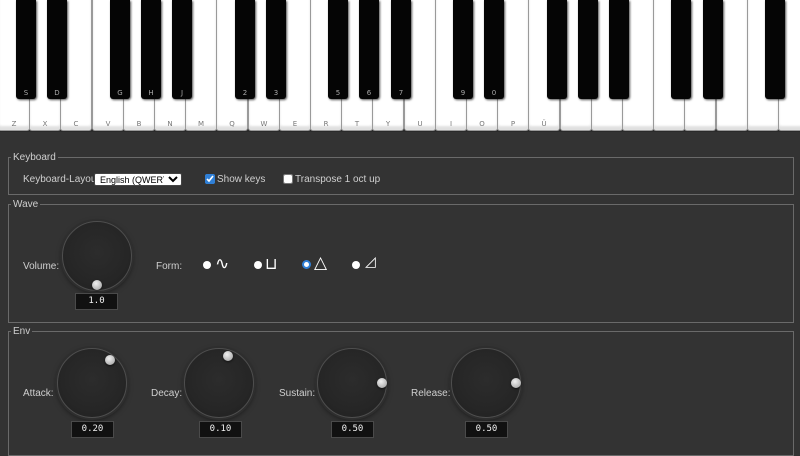 The height and width of the screenshot is (456, 800). What do you see at coordinates (182, 49) in the screenshot?
I see `black-key: J` at bounding box center [182, 49].